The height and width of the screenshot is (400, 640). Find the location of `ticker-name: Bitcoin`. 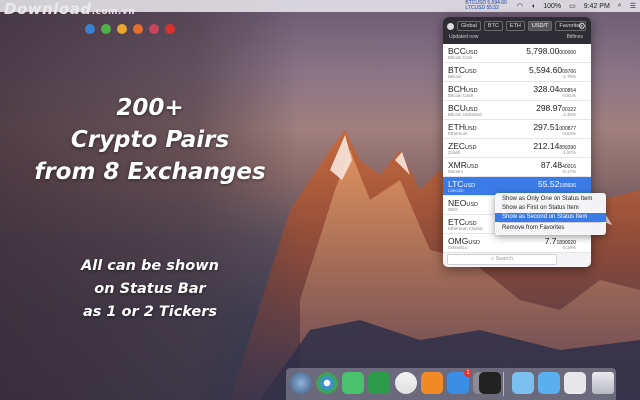

ticker-name: Bitcoin is located at coordinates (455, 76).